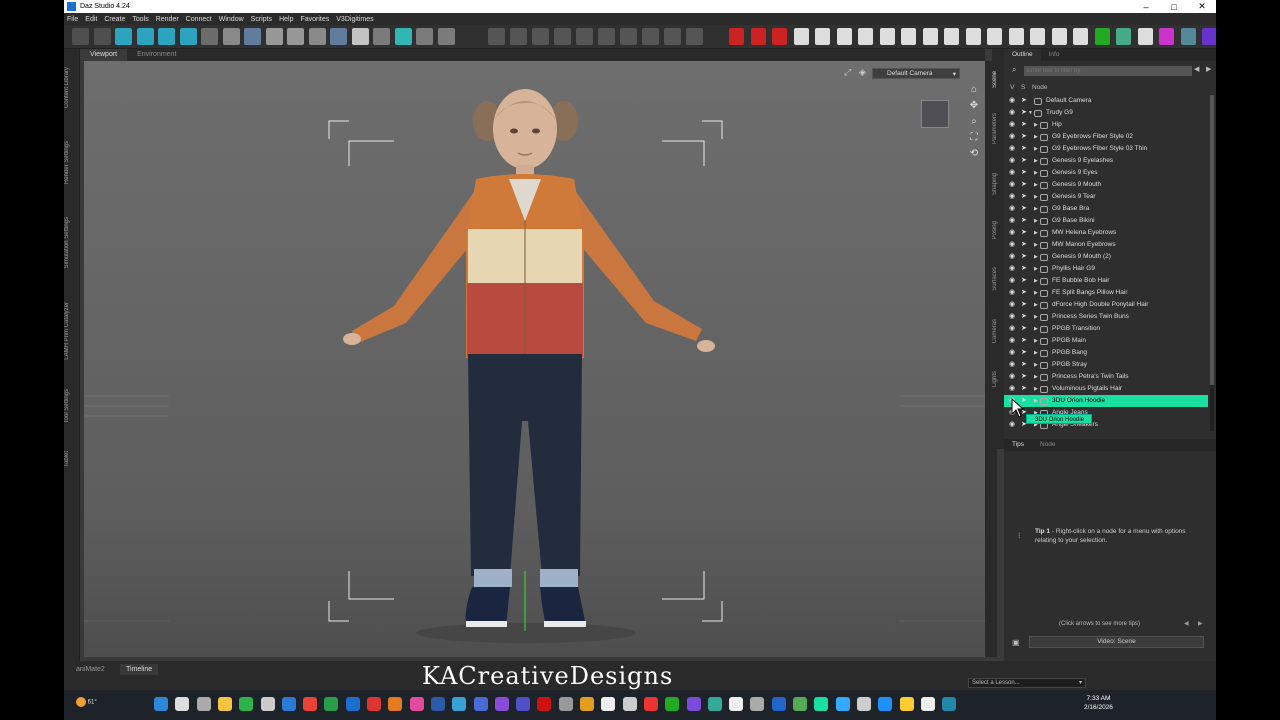 The width and height of the screenshot is (1280, 720). What do you see at coordinates (998, 184) in the screenshot?
I see `side-tab-shaping: Shaping` at bounding box center [998, 184].